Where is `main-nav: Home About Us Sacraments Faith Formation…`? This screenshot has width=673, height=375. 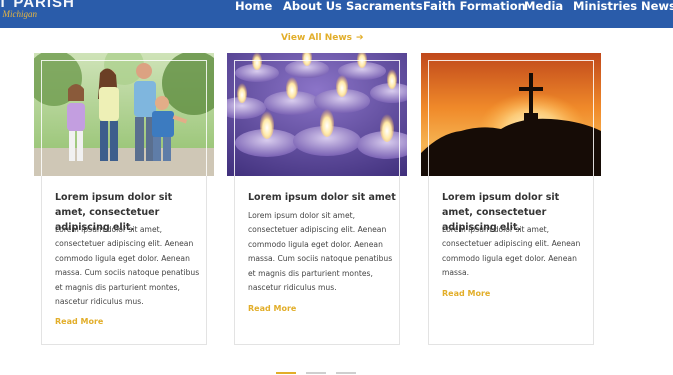 main-nav: Home About Us Sacraments Faith Formation… is located at coordinates (336, 7).